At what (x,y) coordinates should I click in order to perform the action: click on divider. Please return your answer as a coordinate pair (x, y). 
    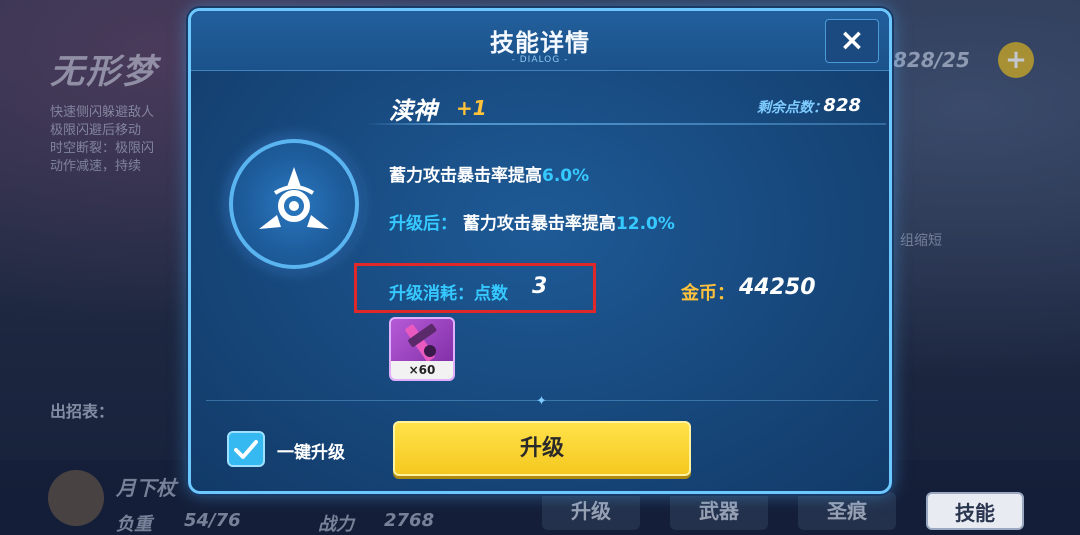
    Looking at the image, I should click on (626, 124).